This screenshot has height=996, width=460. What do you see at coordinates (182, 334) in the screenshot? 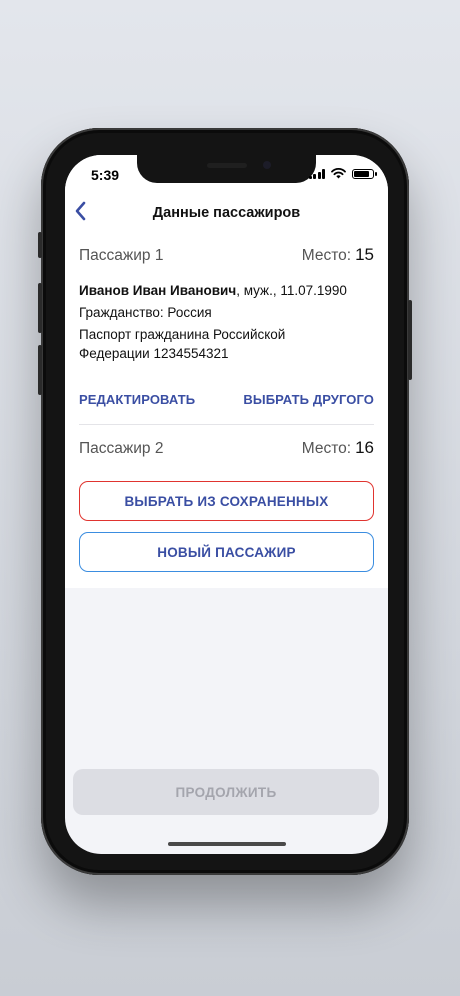
I see `passenger-document-line1: Паспорт гражданина Российской` at bounding box center [182, 334].